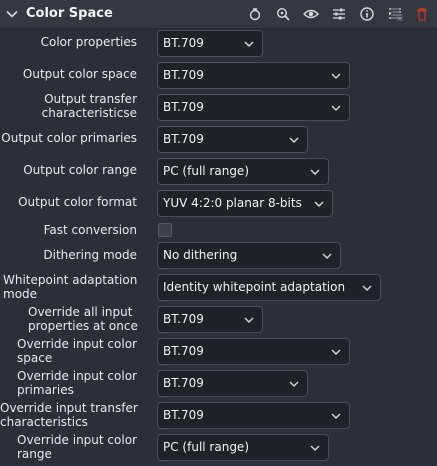 The width and height of the screenshot is (437, 466). Describe the element at coordinates (232, 139) in the screenshot. I see `output-color-primaries-select: BT.709` at that location.